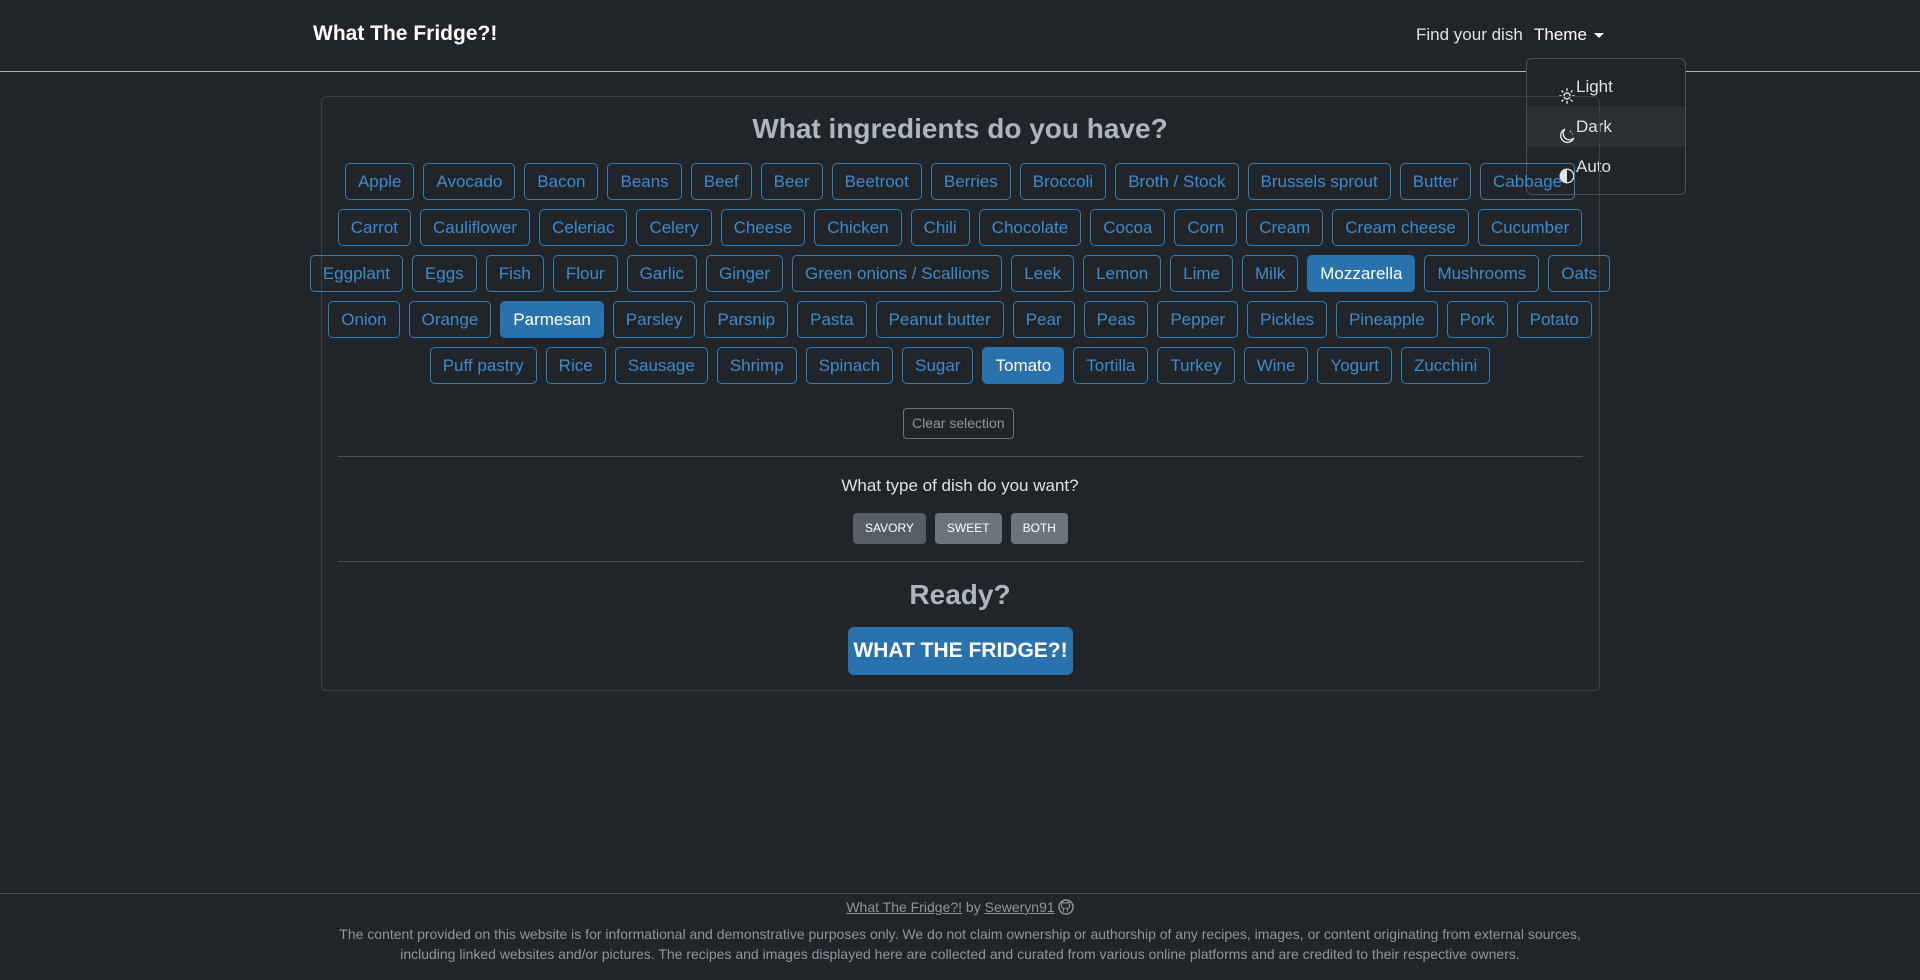 This screenshot has width=1920, height=980. Describe the element at coordinates (1287, 319) in the screenshot. I see `ingredient-chip: Pickles` at that location.